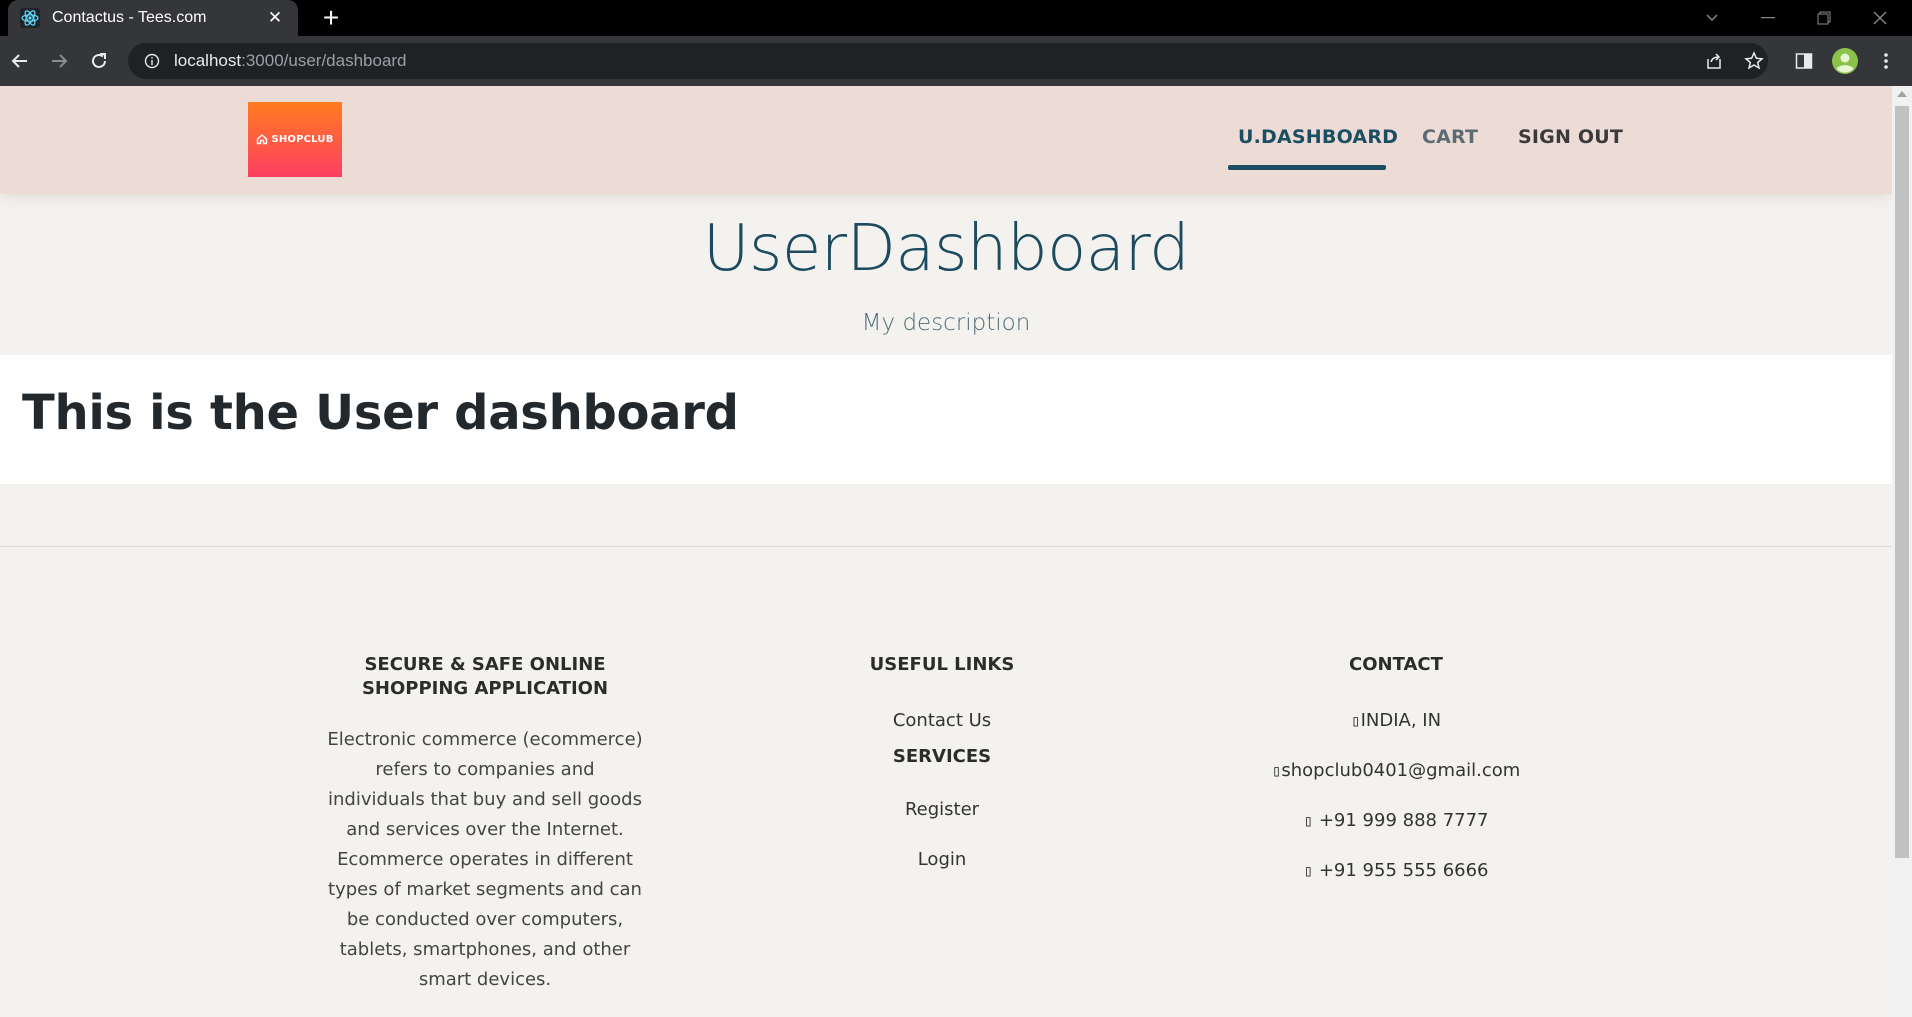  I want to click on profile-avatar-icon, so click(1845, 61).